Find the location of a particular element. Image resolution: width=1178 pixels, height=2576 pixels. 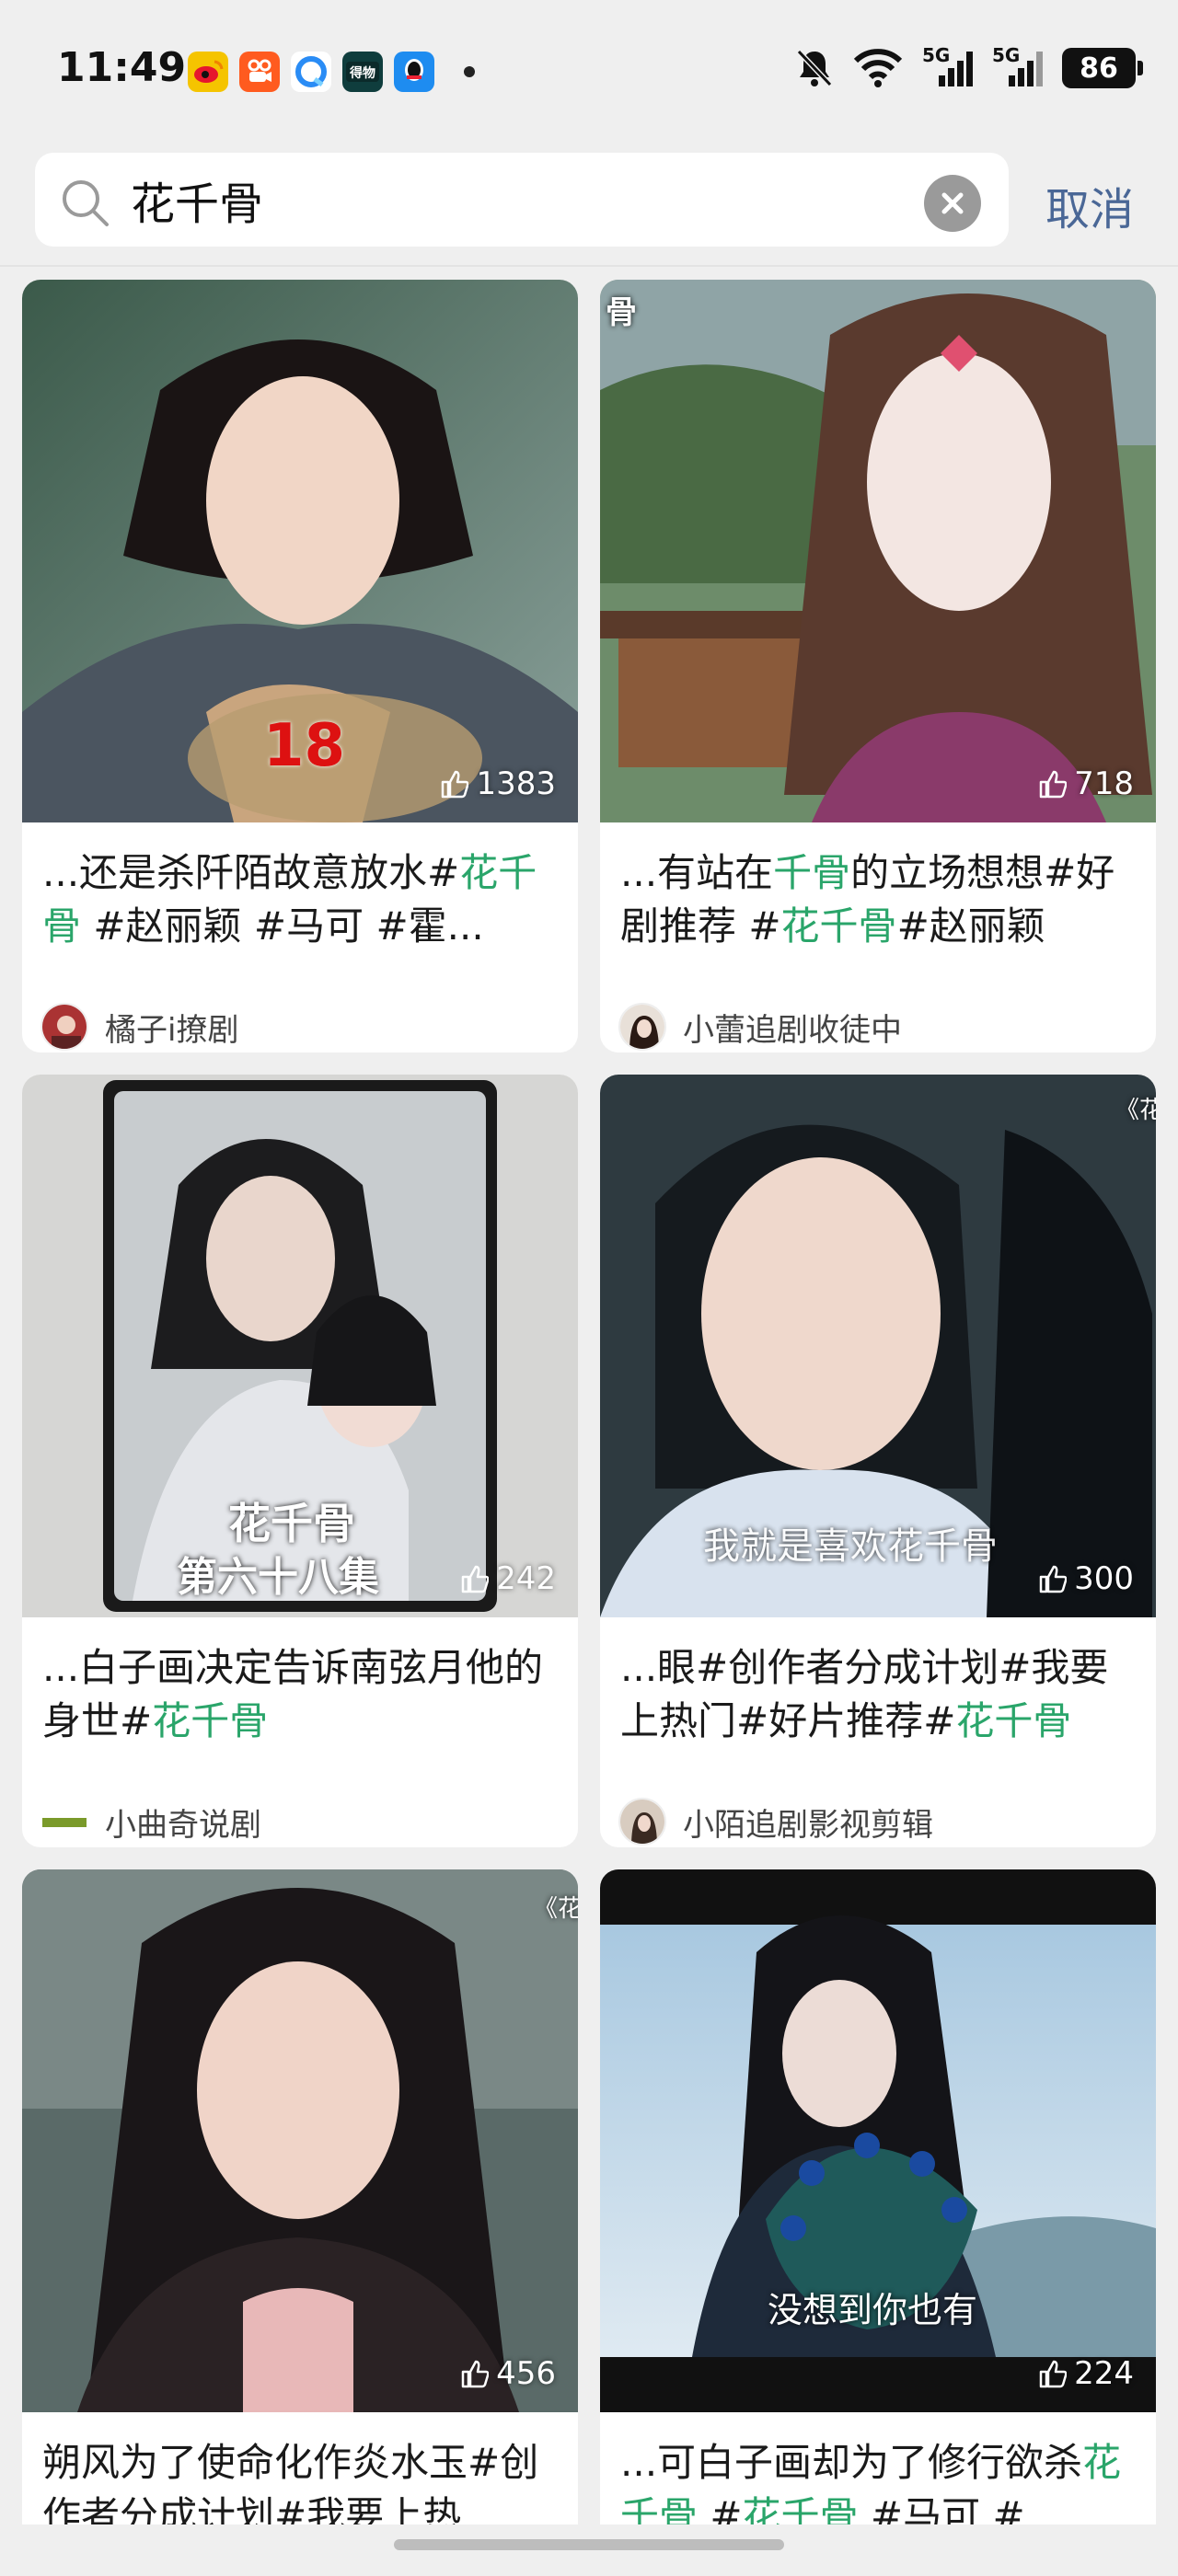

likes-count: 224 is located at coordinates (1085, 2373).